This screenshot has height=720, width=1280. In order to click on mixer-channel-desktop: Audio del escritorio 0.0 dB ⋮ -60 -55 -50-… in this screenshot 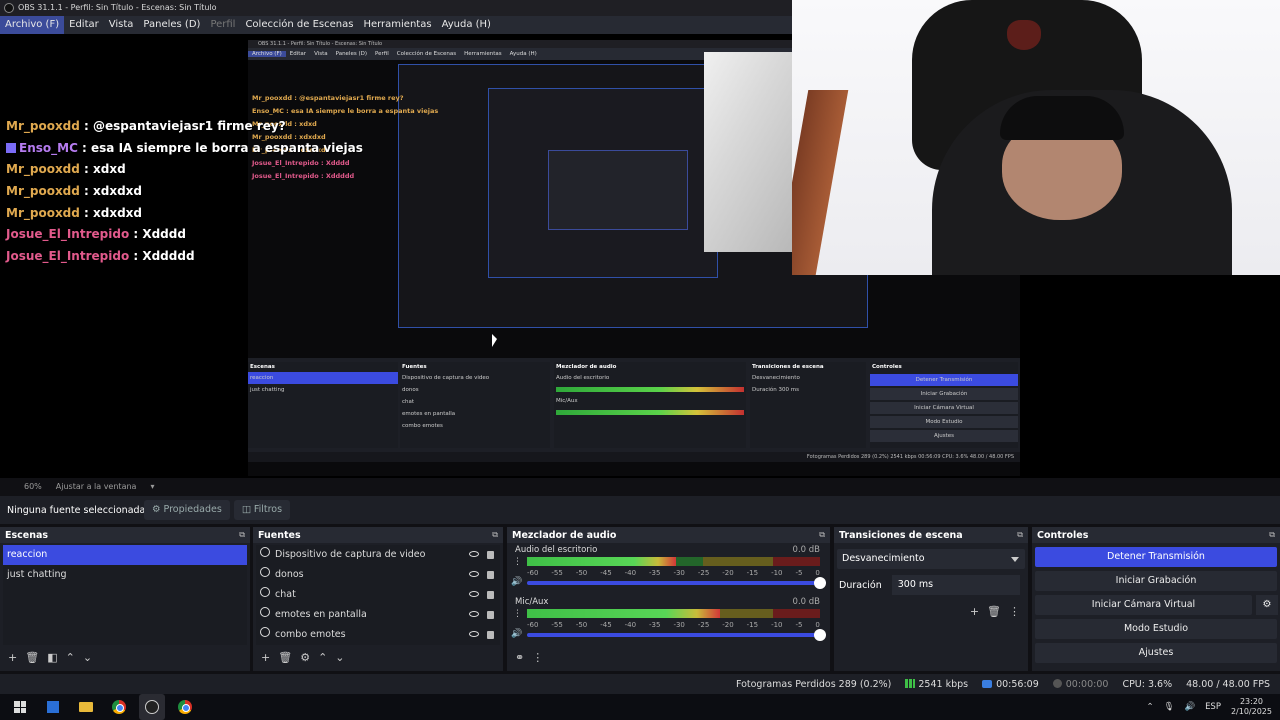, I will do `click(668, 569)`.